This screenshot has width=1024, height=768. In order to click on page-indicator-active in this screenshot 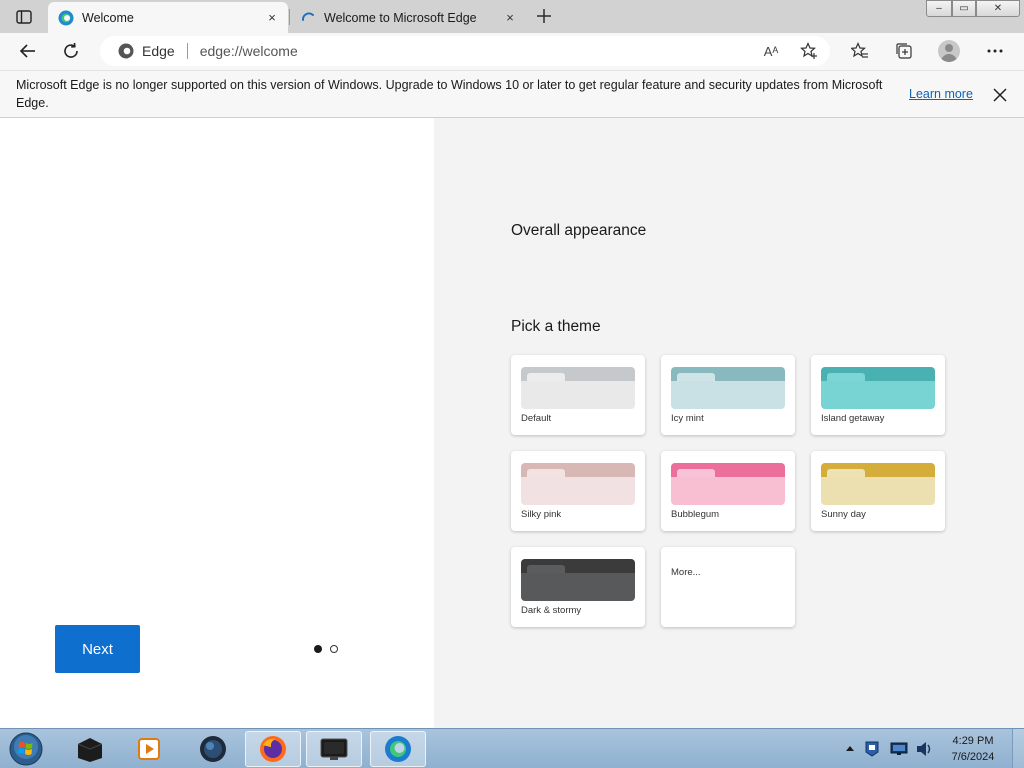, I will do `click(318, 649)`.